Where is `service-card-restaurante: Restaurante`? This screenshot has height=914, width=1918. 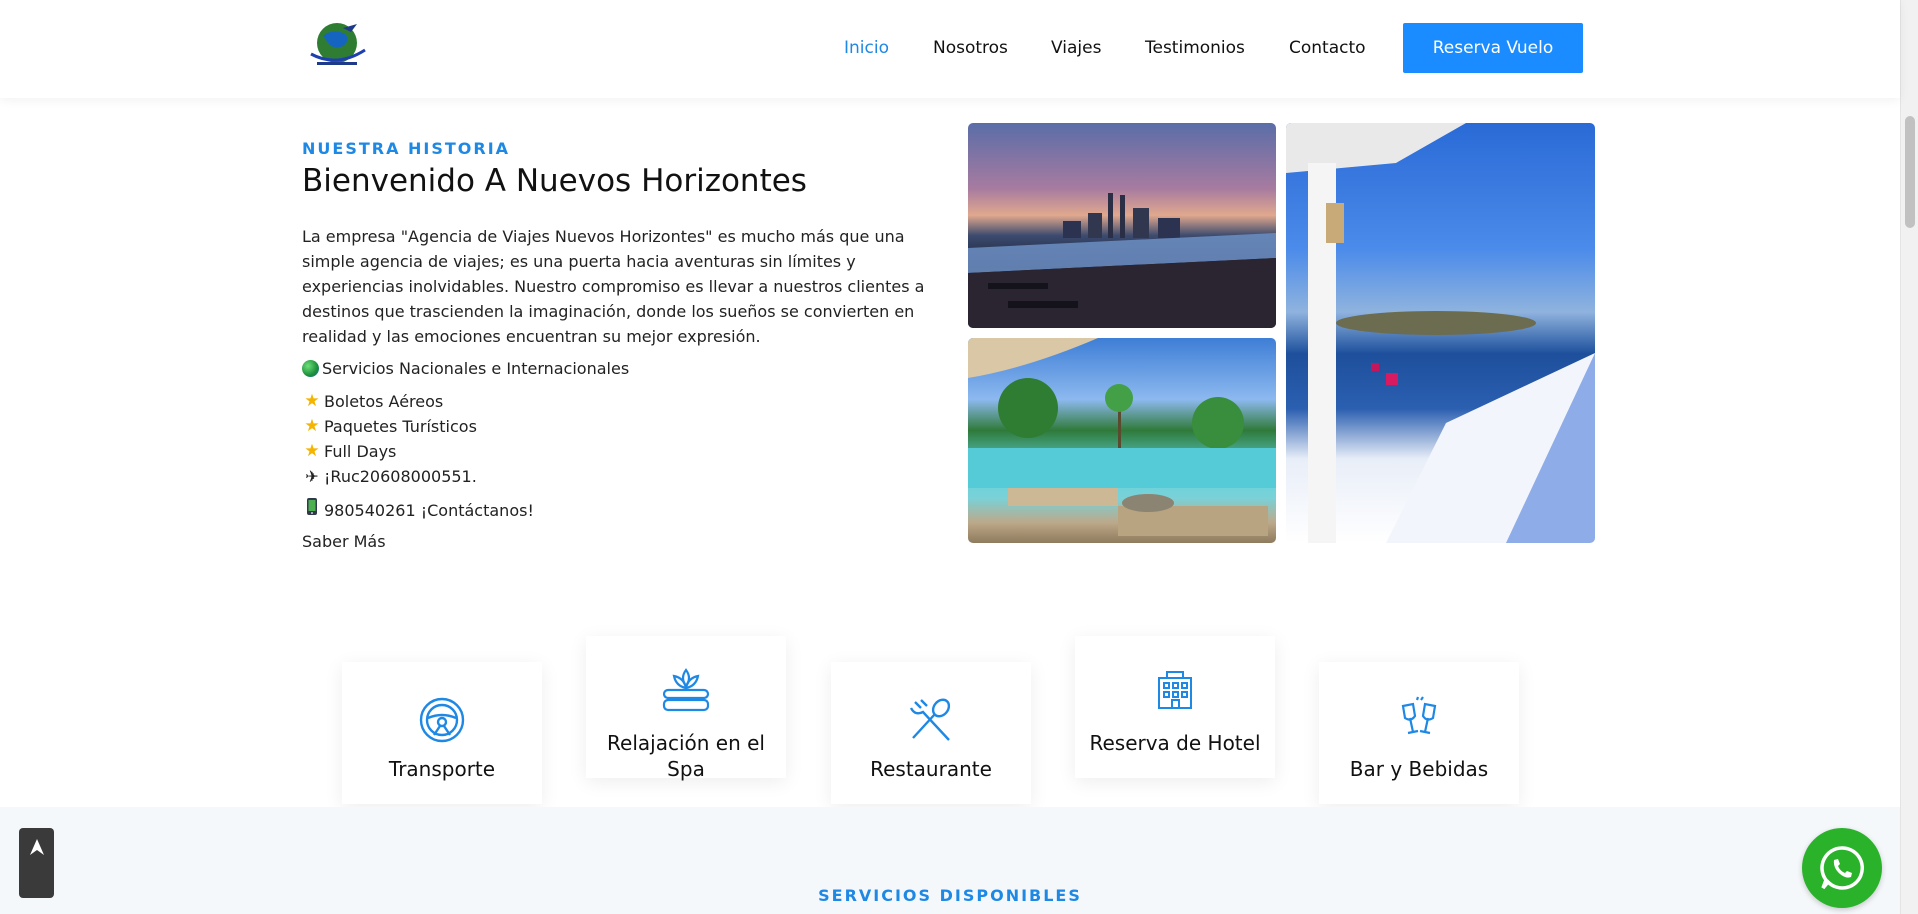 service-card-restaurante: Restaurante is located at coordinates (931, 733).